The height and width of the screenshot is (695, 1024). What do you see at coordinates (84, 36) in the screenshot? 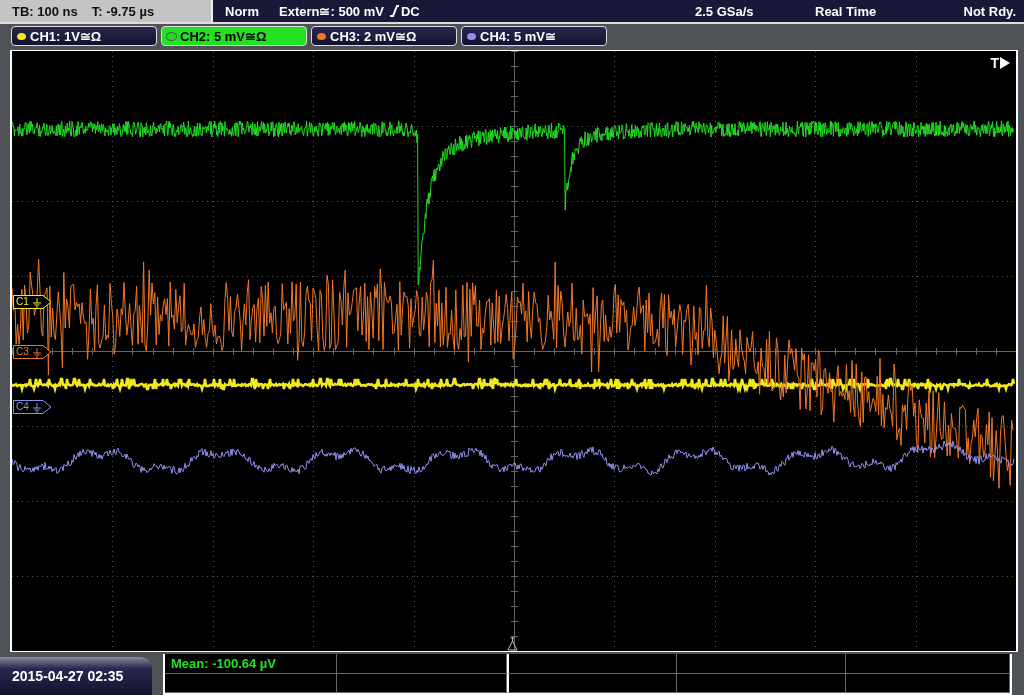
I see `channel-tab: CH1: 1V≅Ω` at bounding box center [84, 36].